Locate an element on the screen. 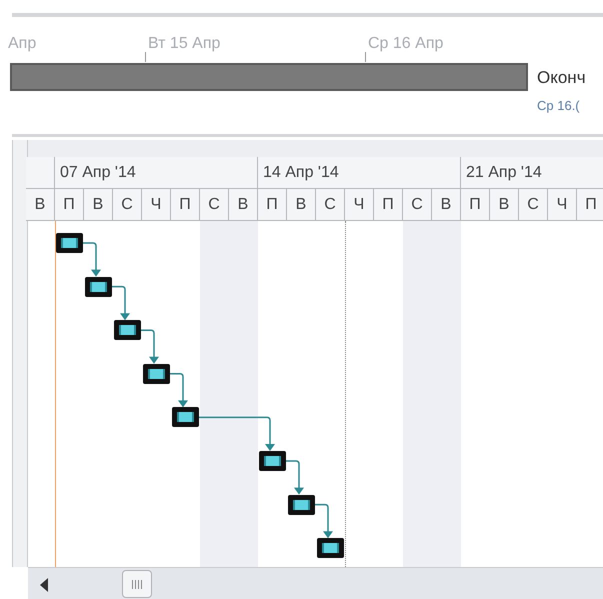  scroll-left-icon is located at coordinates (44, 585).